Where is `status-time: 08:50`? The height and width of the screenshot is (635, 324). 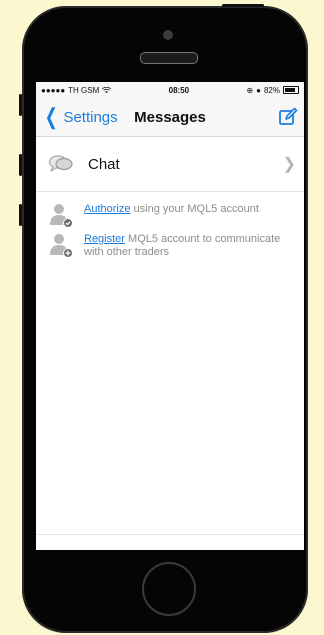
status-time: 08:50 is located at coordinates (179, 90).